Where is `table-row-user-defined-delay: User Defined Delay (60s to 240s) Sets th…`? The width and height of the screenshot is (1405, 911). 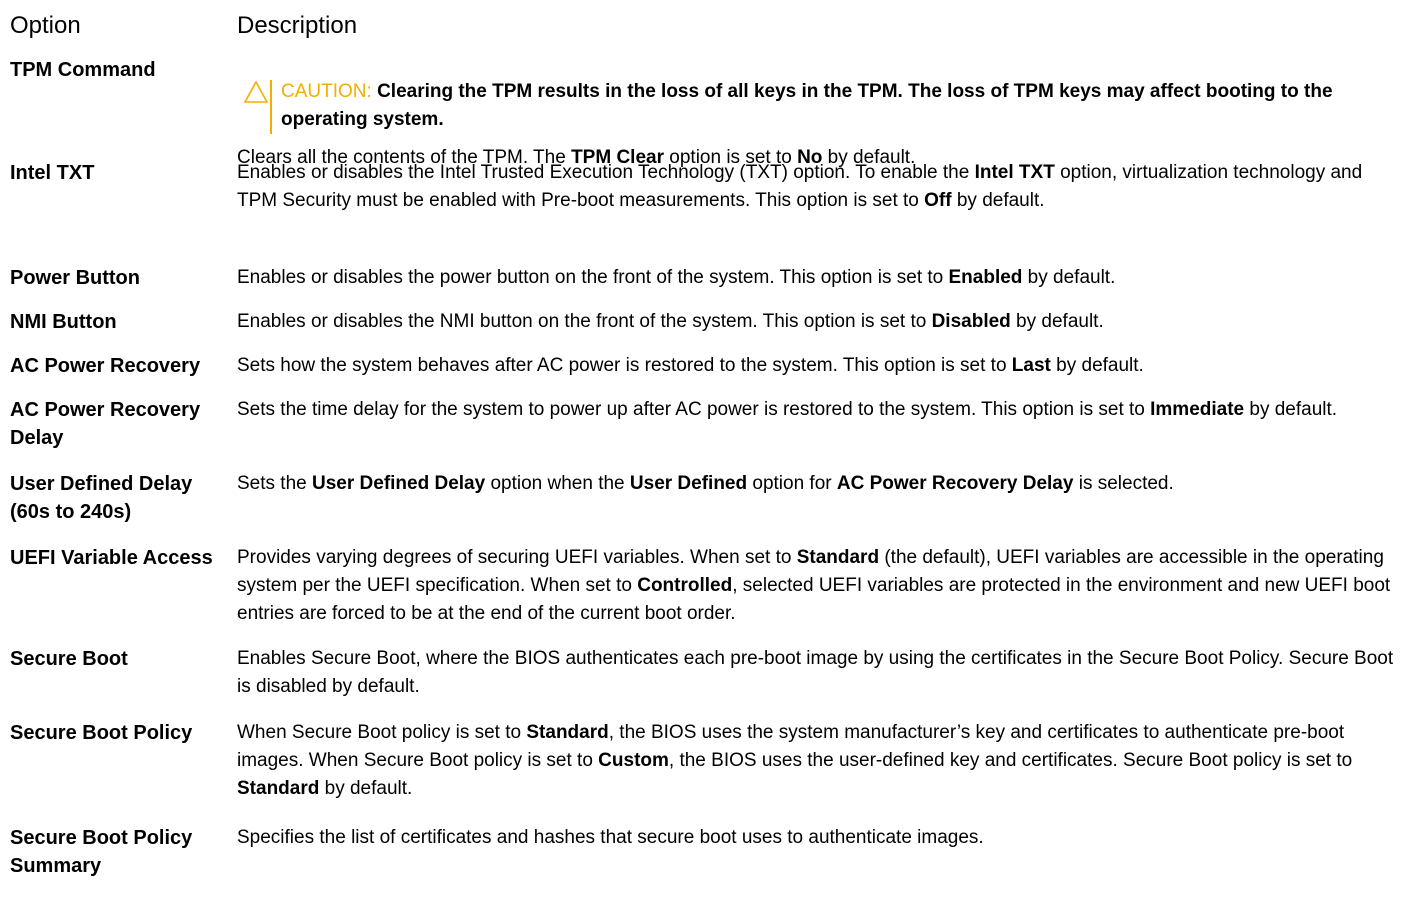
table-row-user-defined-delay: User Defined Delay (60s to 240s) Sets th… is located at coordinates (702, 507).